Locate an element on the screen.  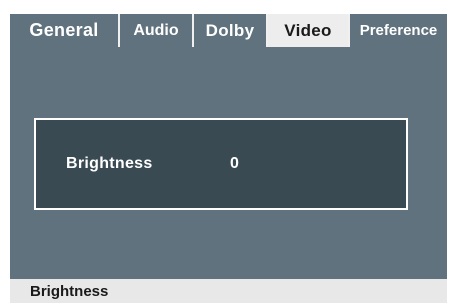
status-bar: Brightness is located at coordinates (228, 291).